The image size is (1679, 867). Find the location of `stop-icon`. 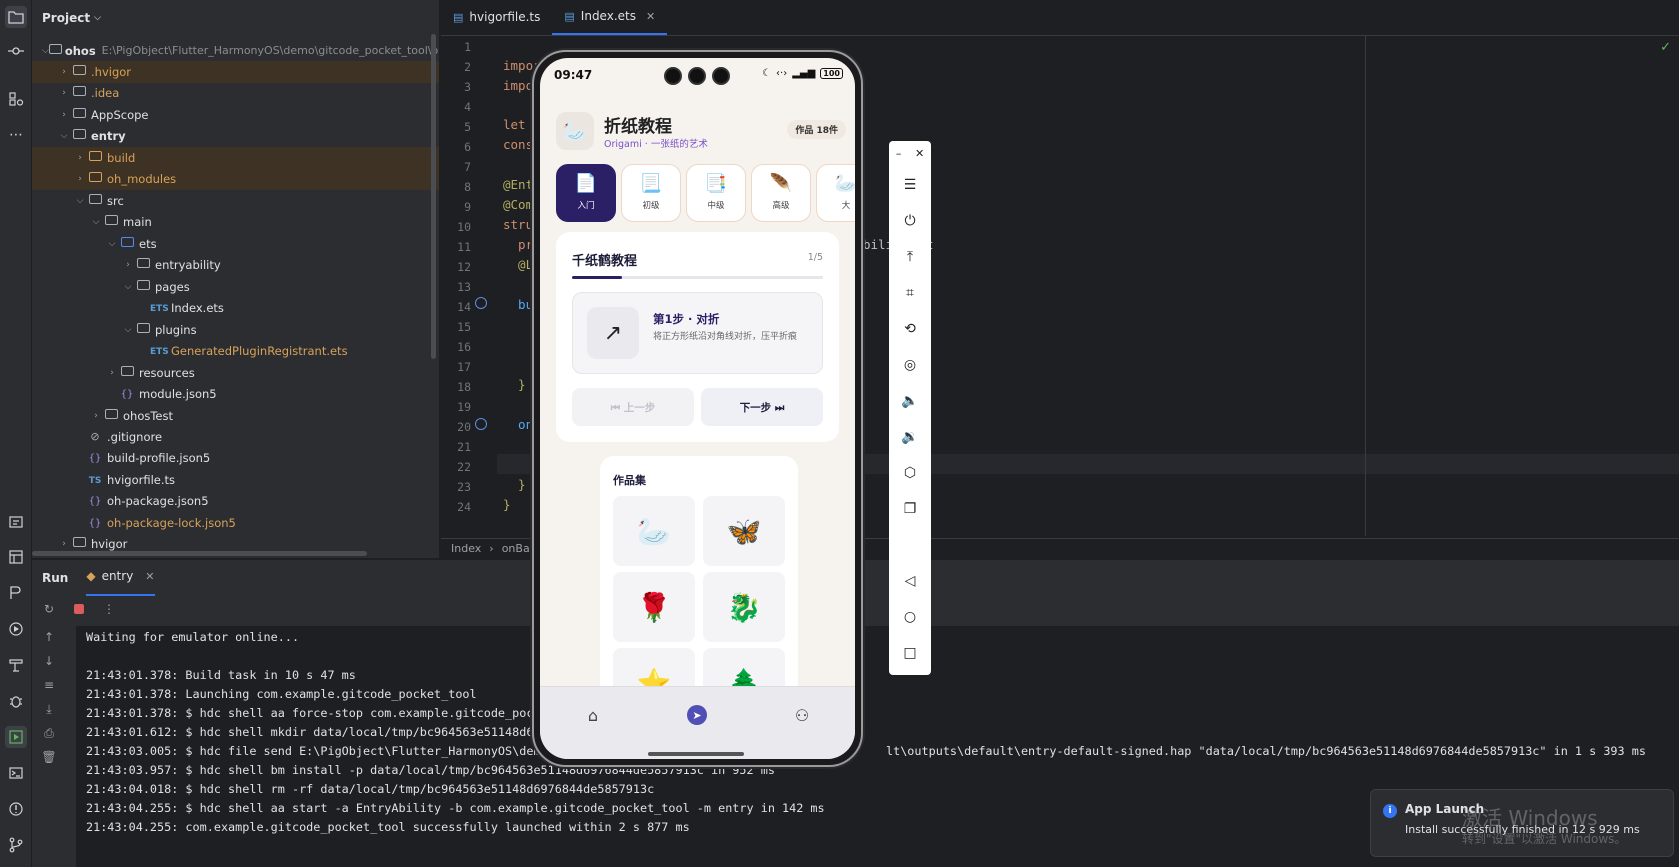

stop-icon is located at coordinates (79, 609).